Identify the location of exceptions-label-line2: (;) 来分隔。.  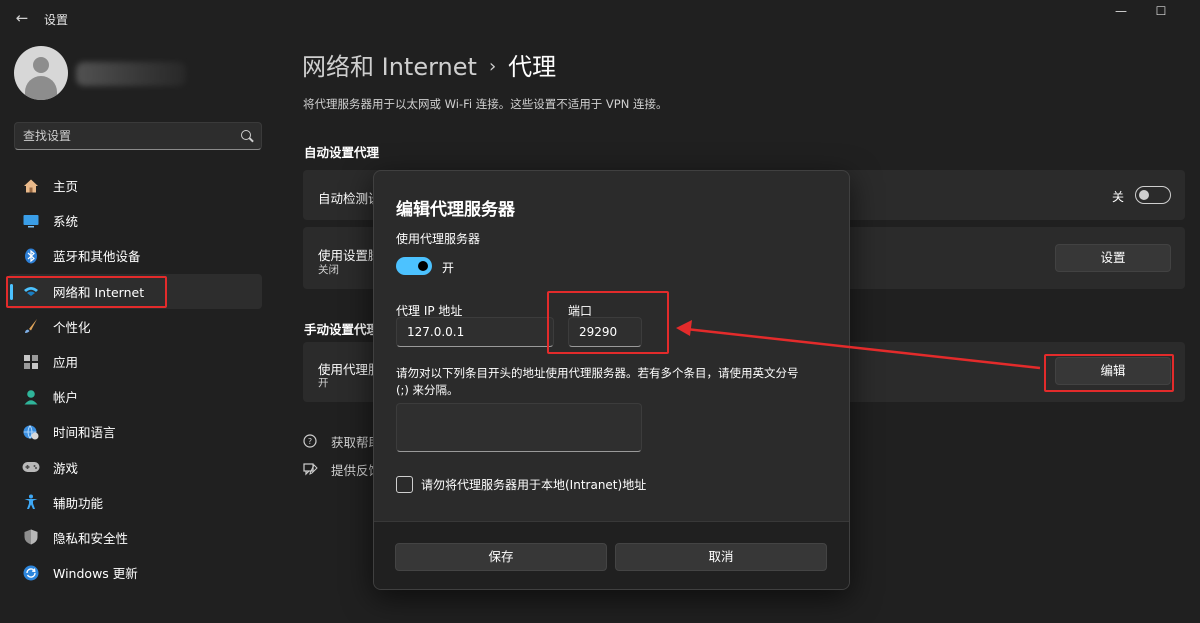
(427, 390).